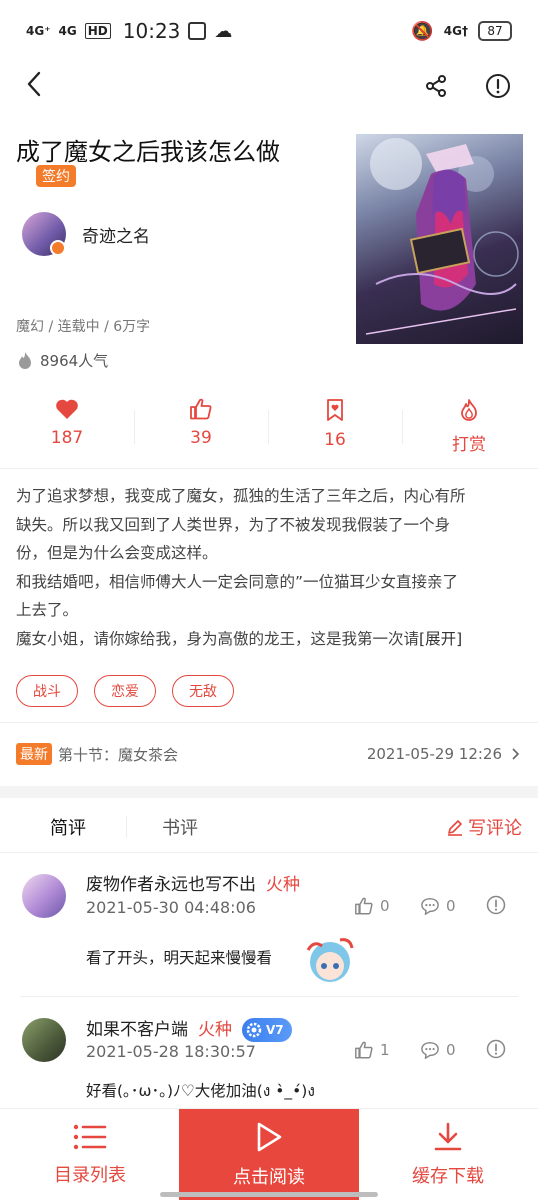  I want to click on signed-badge: 签约, so click(56, 176).